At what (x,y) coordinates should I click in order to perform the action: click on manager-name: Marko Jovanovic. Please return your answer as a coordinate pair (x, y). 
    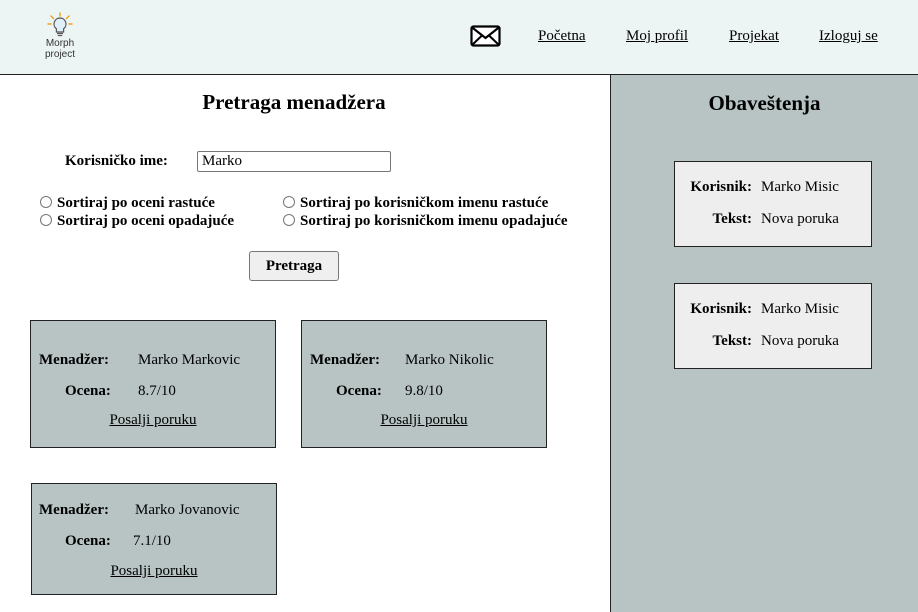
    Looking at the image, I should click on (187, 510).